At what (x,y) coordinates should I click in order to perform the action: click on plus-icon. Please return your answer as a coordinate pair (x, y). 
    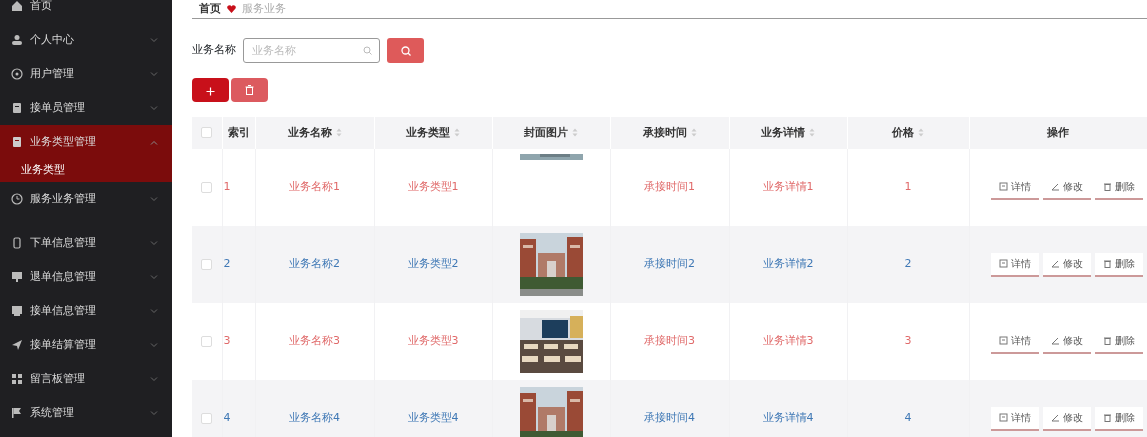
    Looking at the image, I should click on (210, 91).